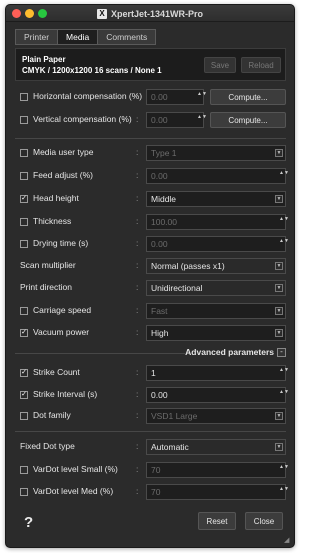 This screenshot has width=320, height=553. Describe the element at coordinates (220, 65) in the screenshot. I see `save-button: Save` at that location.